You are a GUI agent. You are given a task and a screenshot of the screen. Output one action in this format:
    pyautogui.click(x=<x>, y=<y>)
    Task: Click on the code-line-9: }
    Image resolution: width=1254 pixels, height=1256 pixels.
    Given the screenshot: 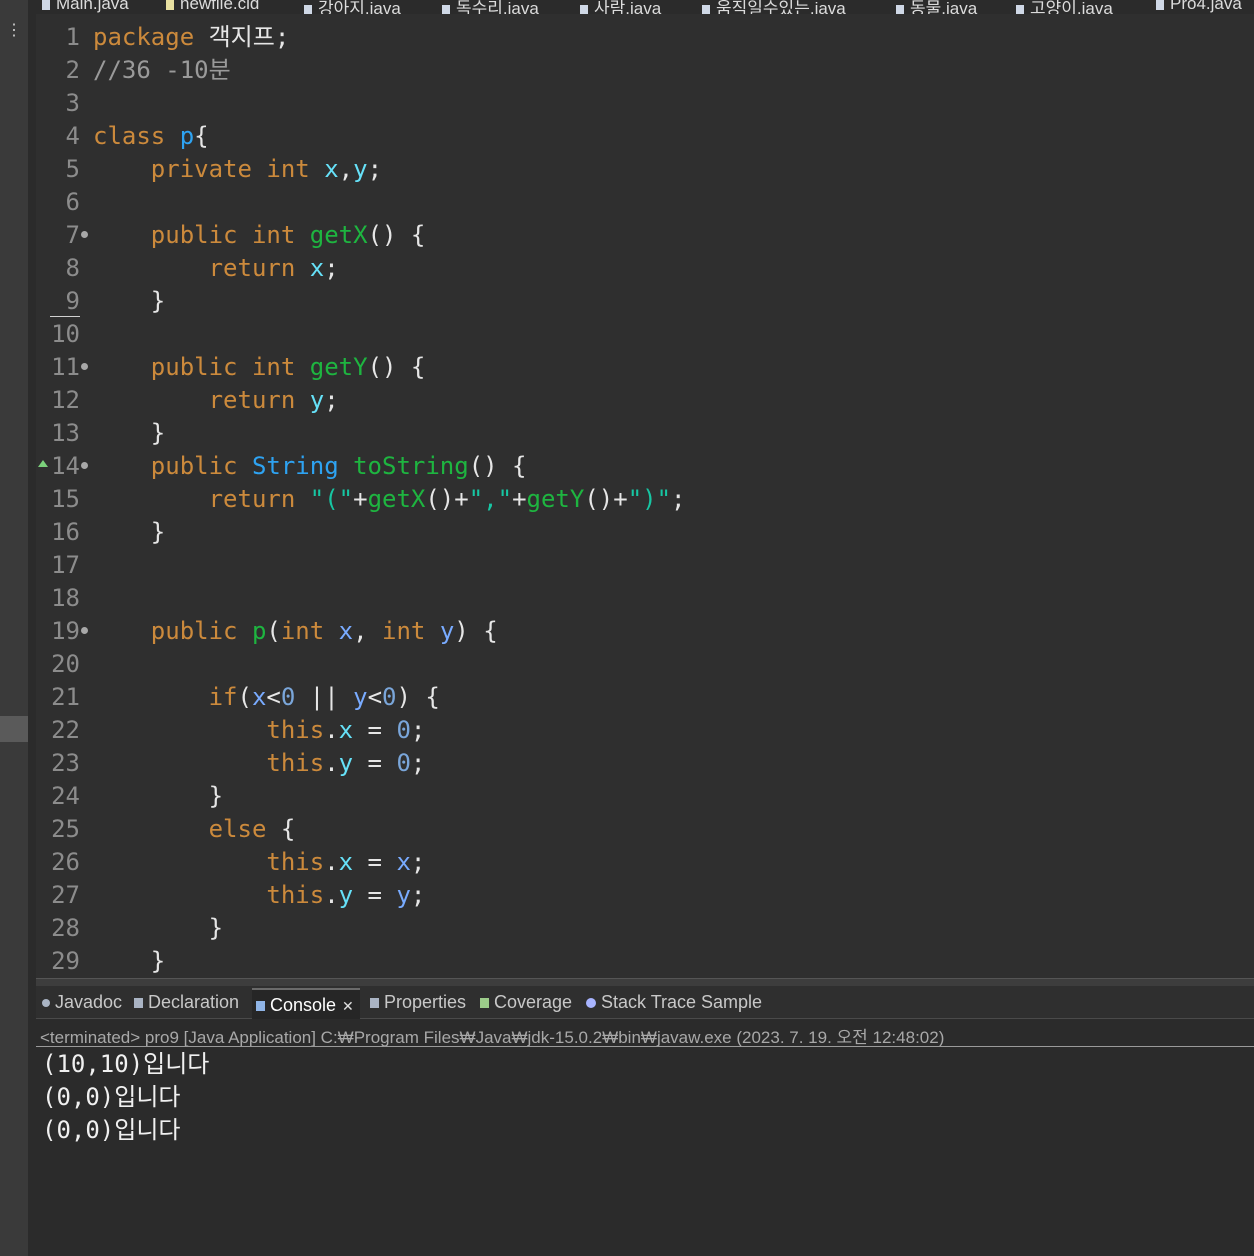 What is the action you would take?
    pyautogui.click(x=158, y=301)
    